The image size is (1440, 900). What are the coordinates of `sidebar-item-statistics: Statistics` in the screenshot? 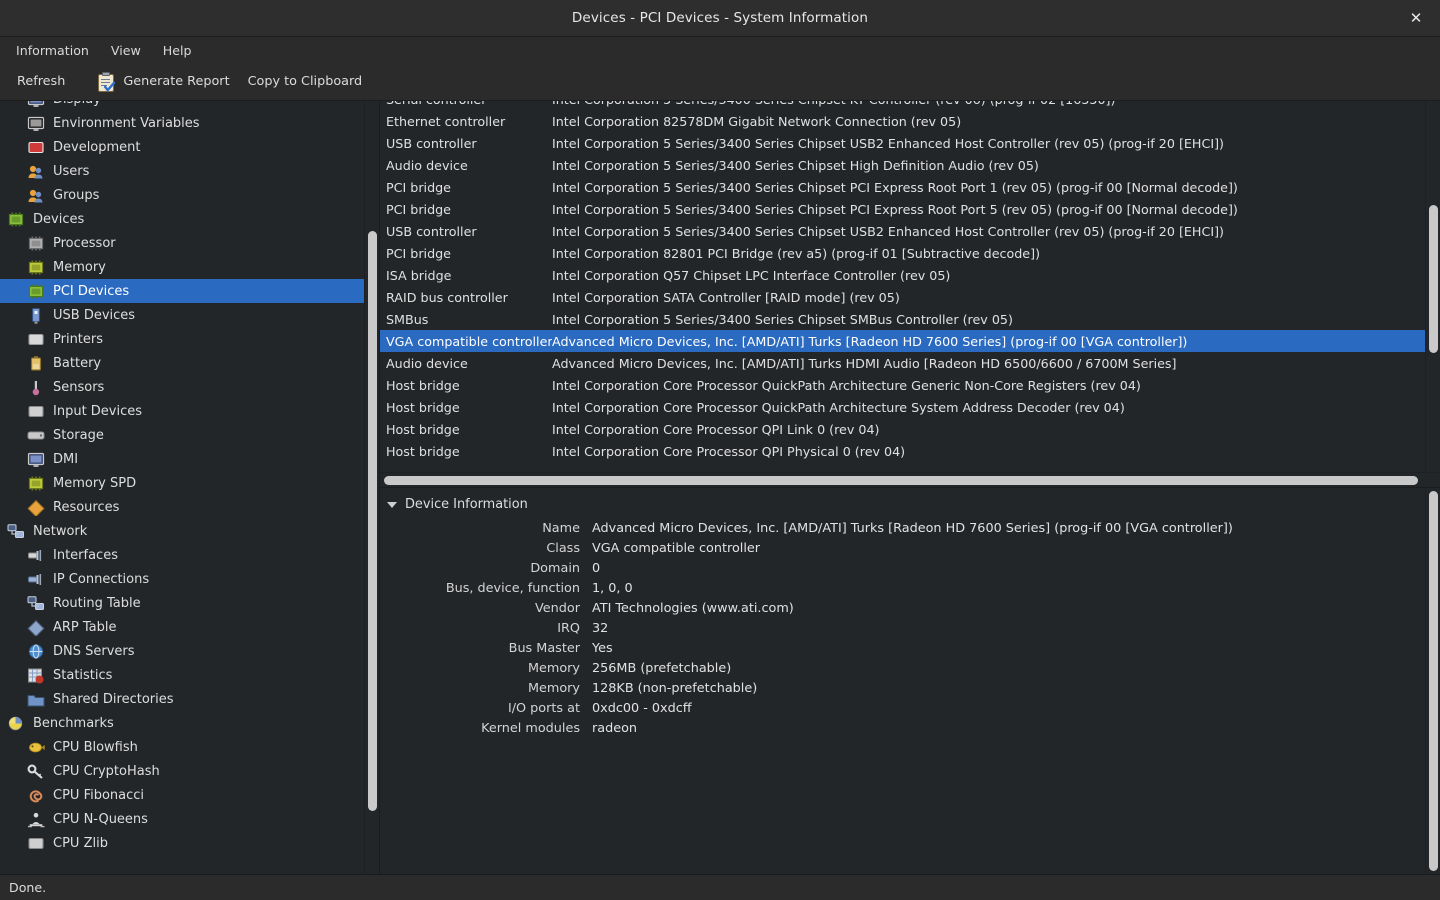 It's located at (182, 675).